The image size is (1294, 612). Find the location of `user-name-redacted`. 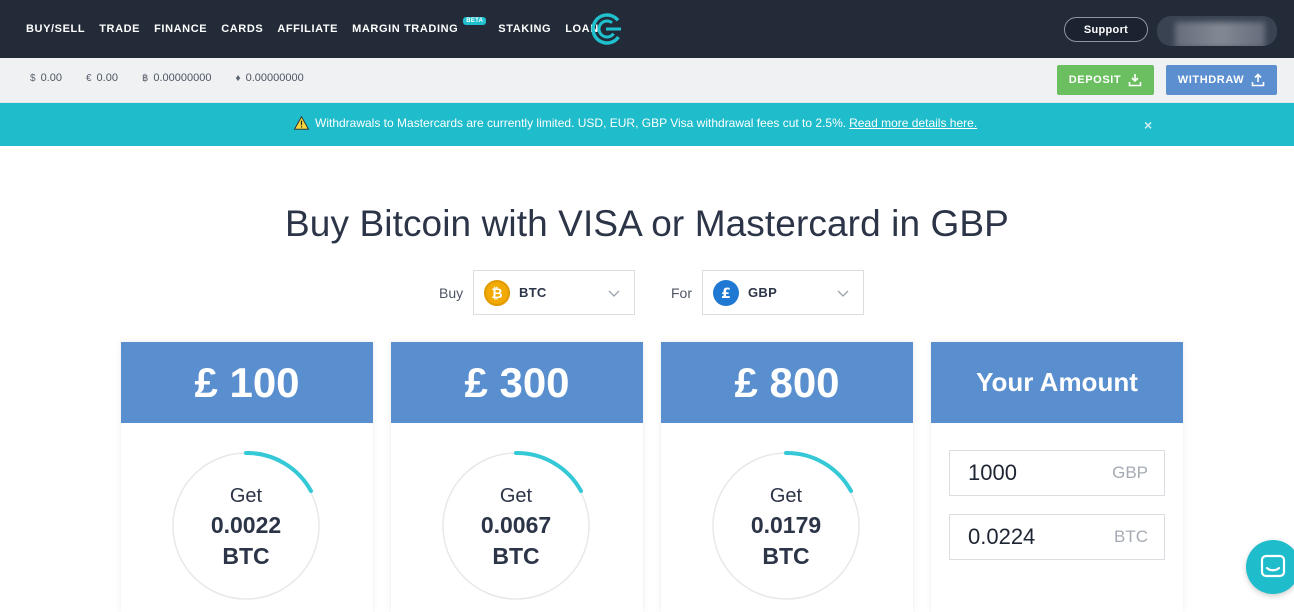

user-name-redacted is located at coordinates (1220, 34).